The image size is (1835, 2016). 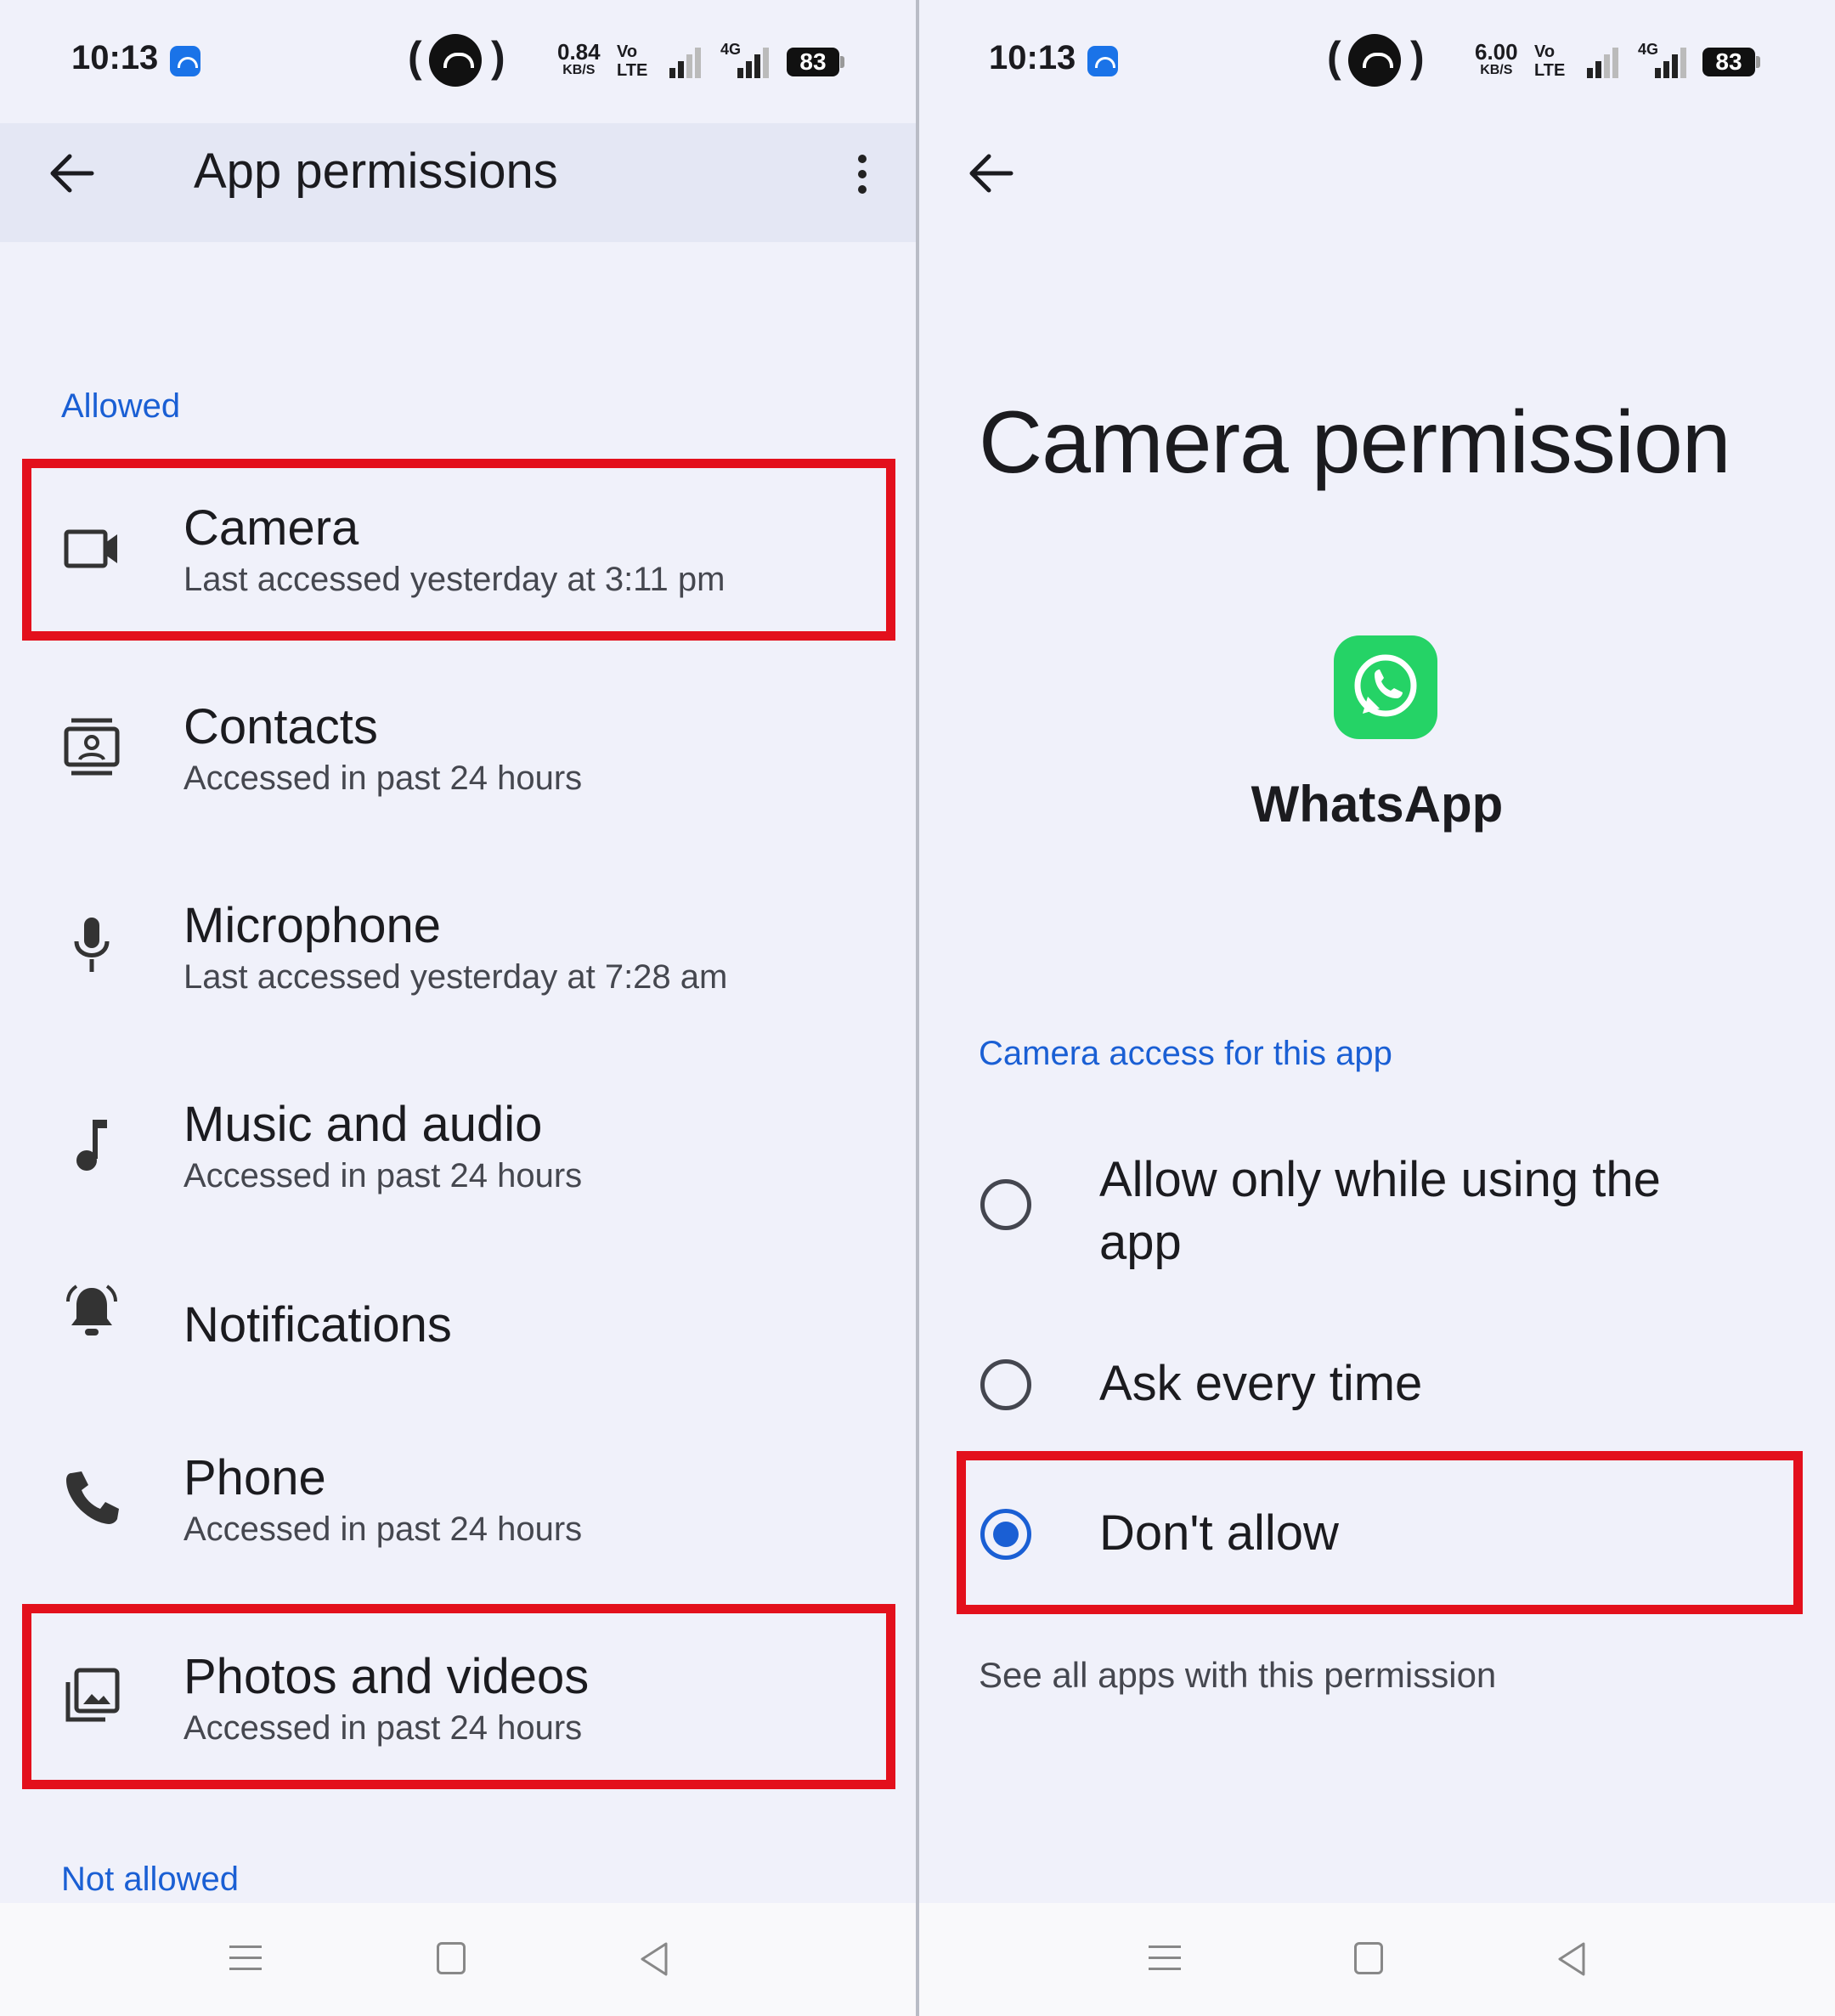 What do you see at coordinates (1237, 1675) in the screenshot?
I see `see-all-apps-link: See all apps with this permission` at bounding box center [1237, 1675].